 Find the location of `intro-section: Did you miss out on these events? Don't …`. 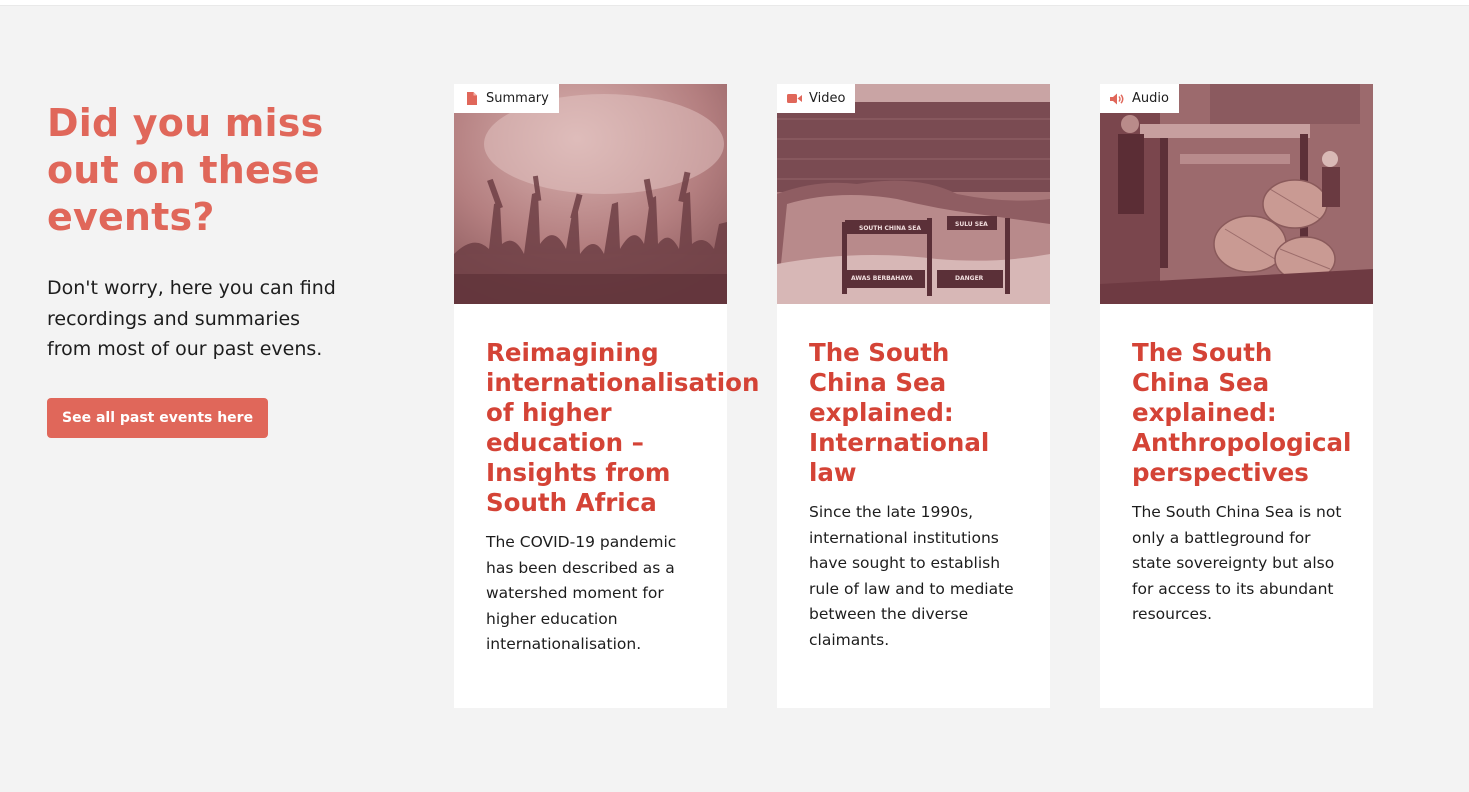

intro-section: Did you miss out on these events? Don't … is located at coordinates (207, 269).